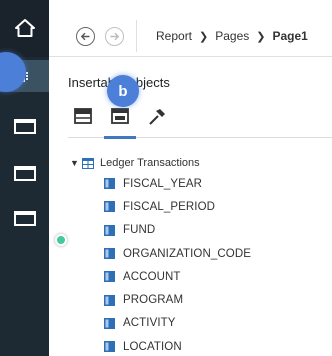 The height and width of the screenshot is (356, 332). I want to click on list-item: ORGANIZATION_CODE, so click(201, 253).